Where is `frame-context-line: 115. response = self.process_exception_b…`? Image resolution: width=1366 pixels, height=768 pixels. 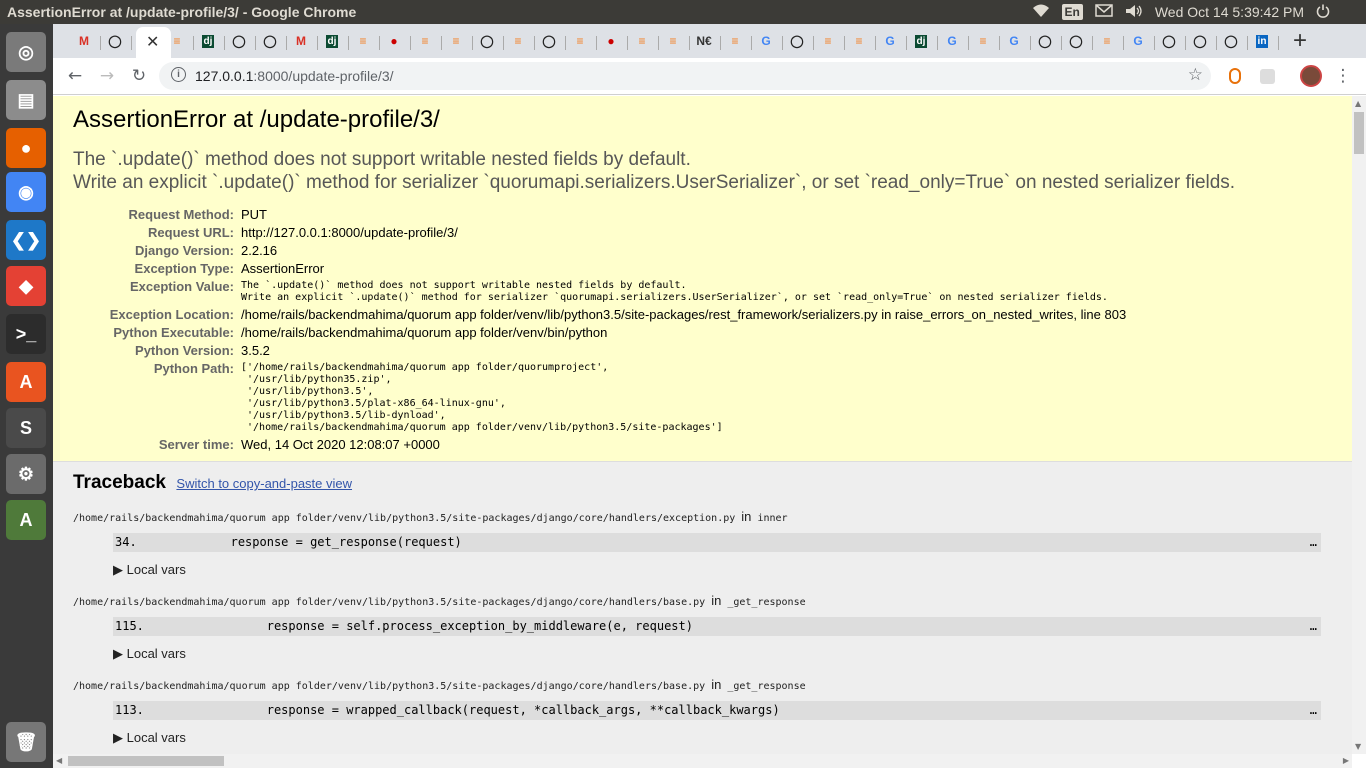
frame-context-line: 115. response = self.process_exception_b… is located at coordinates (717, 626).